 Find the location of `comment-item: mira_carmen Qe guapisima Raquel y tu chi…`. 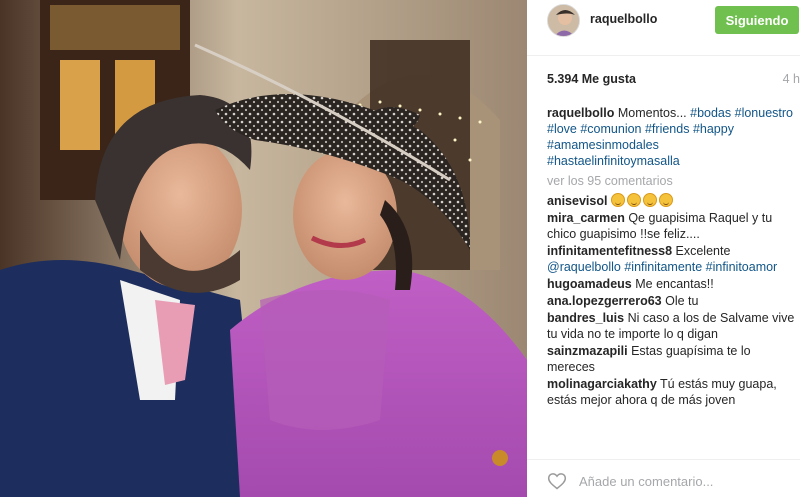

comment-item: mira_carmen Qe guapisima Raquel y tu chi… is located at coordinates (671, 226).